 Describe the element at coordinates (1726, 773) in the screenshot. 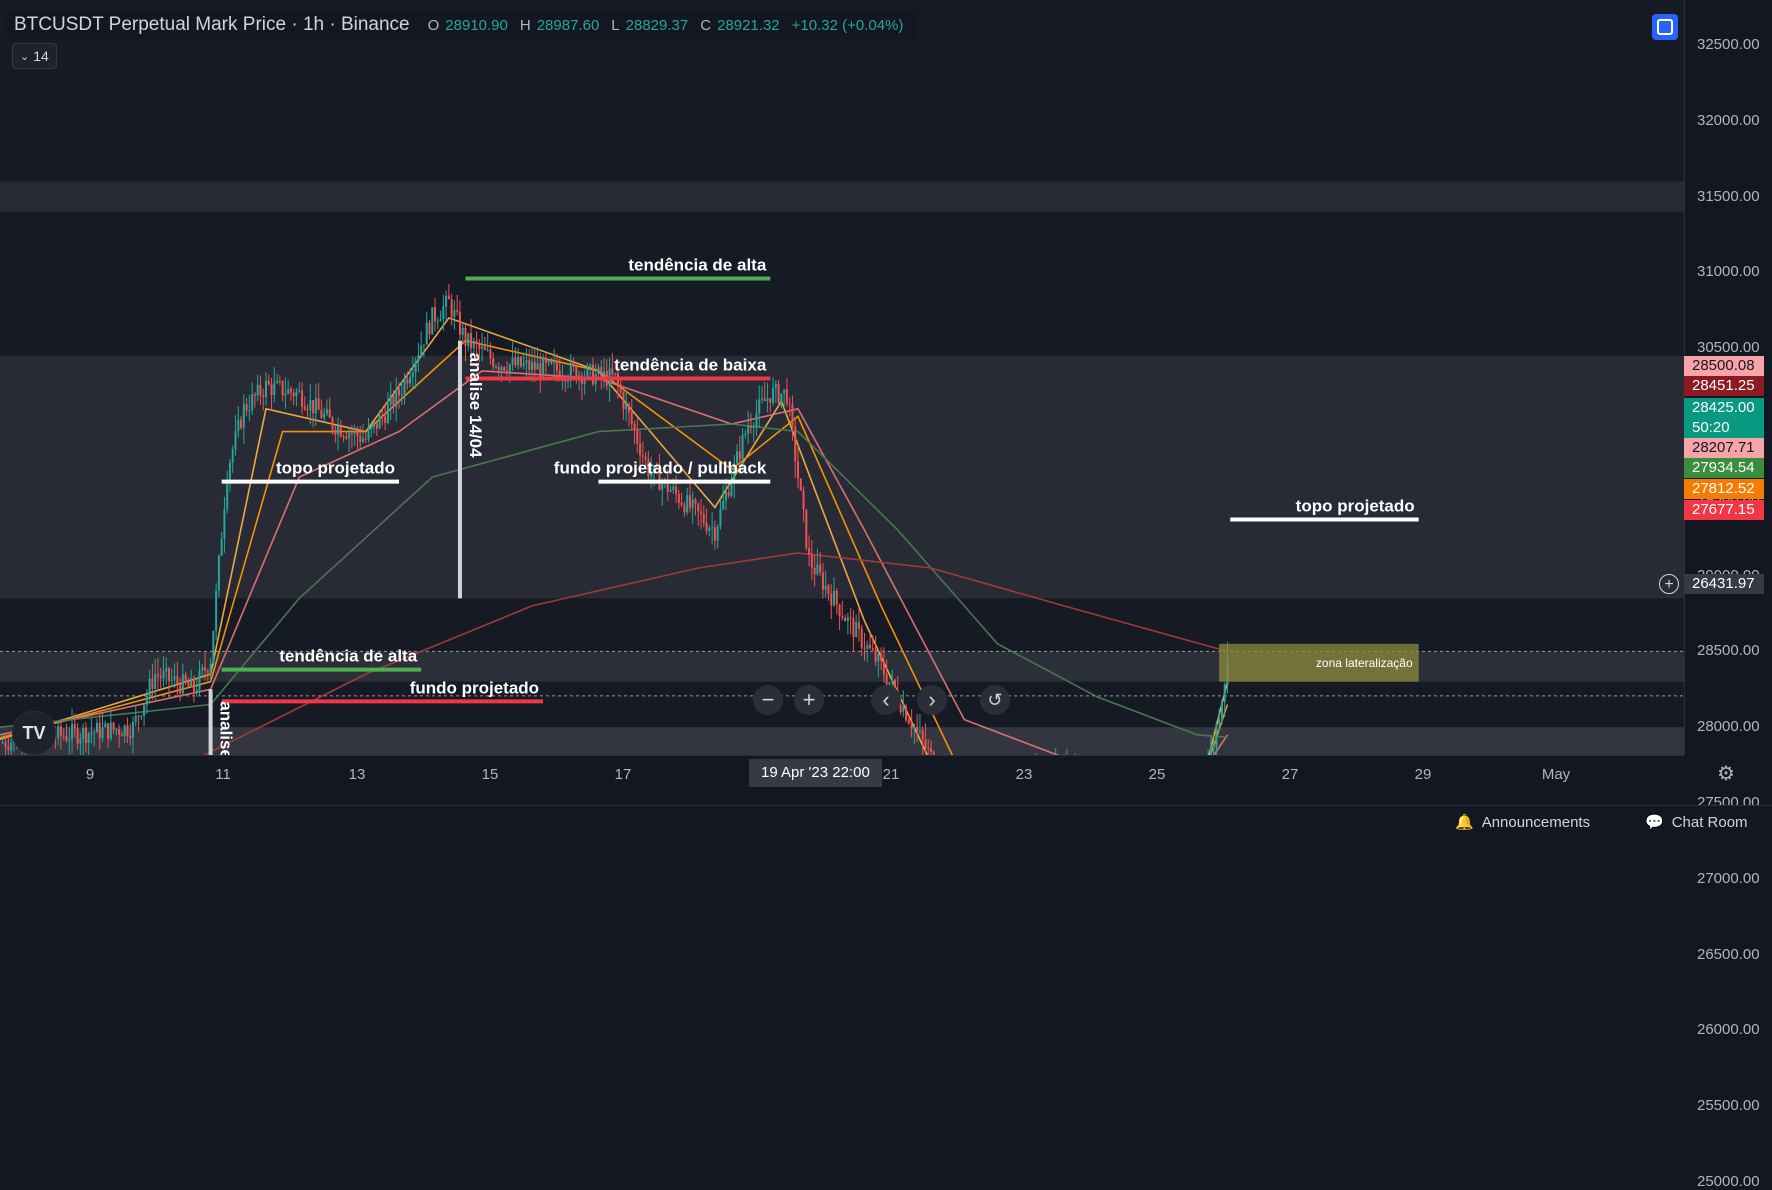

I see `settings-gear-icon: ⚙` at that location.